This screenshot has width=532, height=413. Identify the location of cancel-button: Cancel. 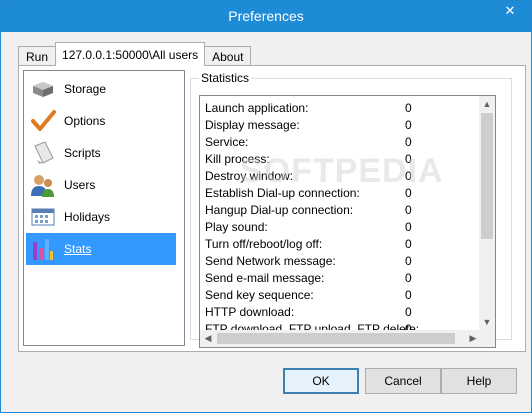
(403, 381).